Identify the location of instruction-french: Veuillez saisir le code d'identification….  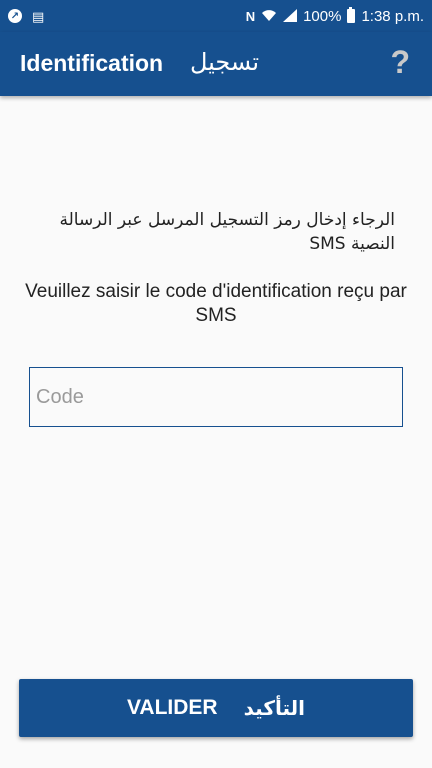
(216, 303).